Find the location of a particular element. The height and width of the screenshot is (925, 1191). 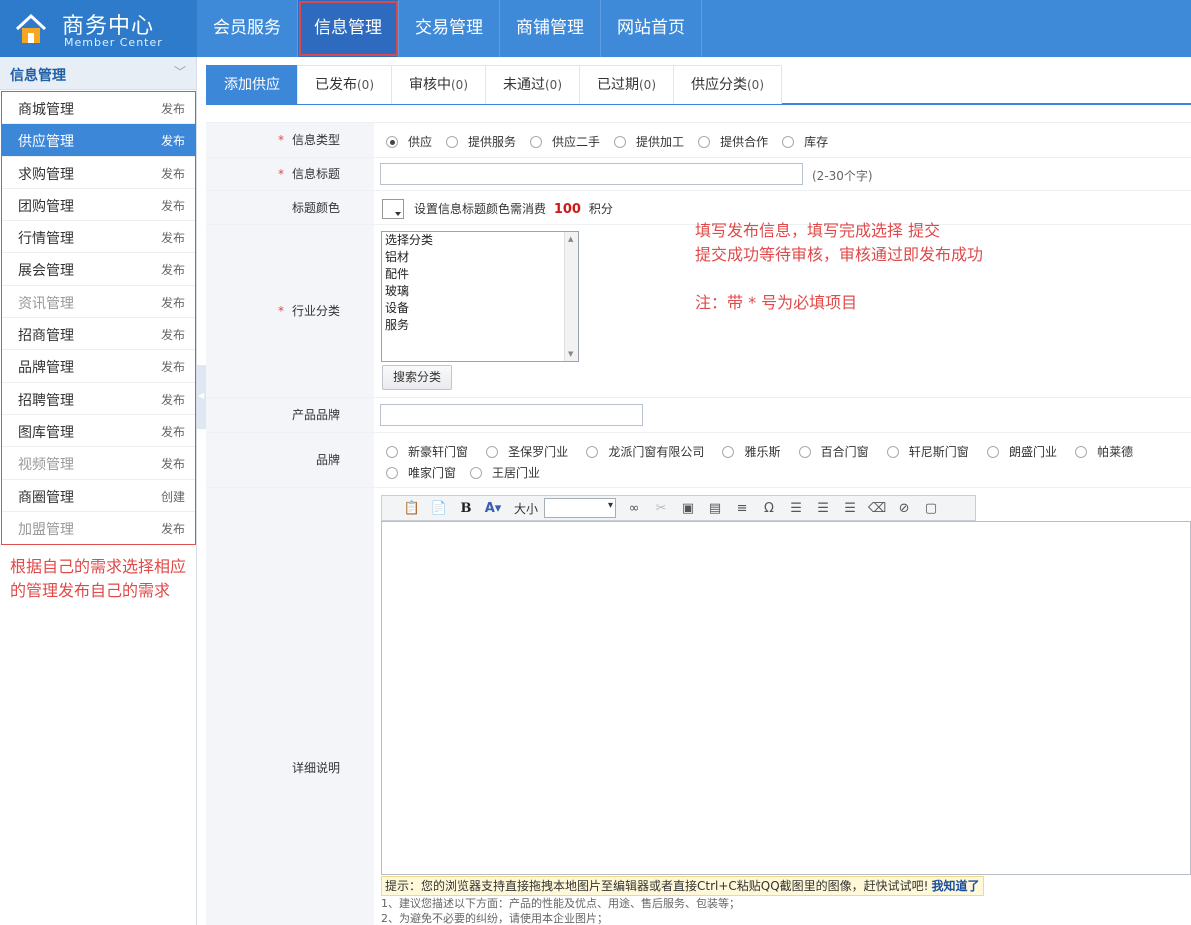

radio-stock: 库存 is located at coordinates (805, 141).